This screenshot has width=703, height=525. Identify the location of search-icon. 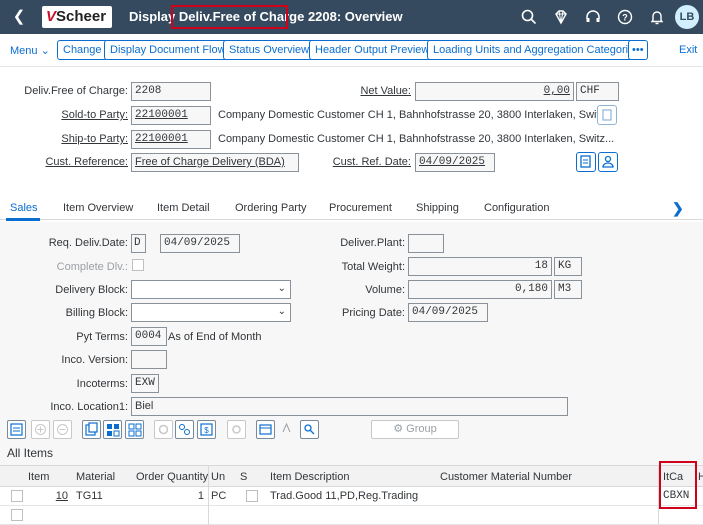
(529, 17).